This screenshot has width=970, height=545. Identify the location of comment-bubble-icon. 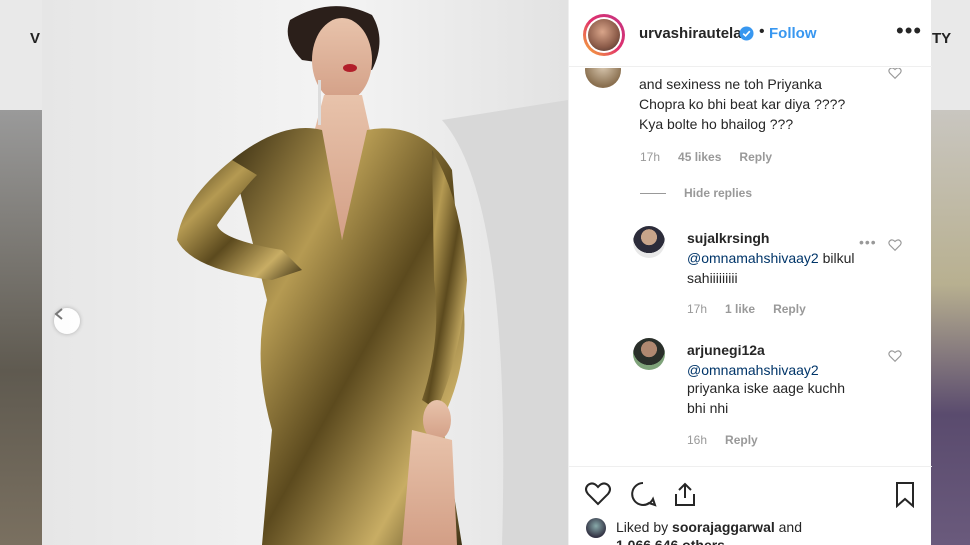
(643, 494).